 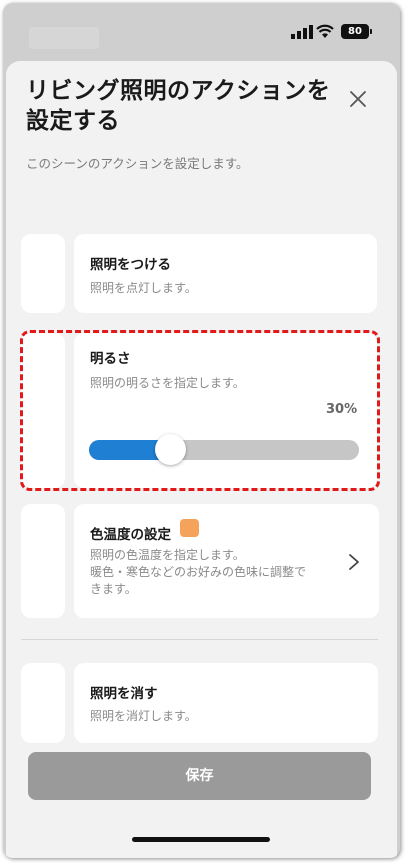 What do you see at coordinates (354, 562) in the screenshot?
I see `chevron-right-icon` at bounding box center [354, 562].